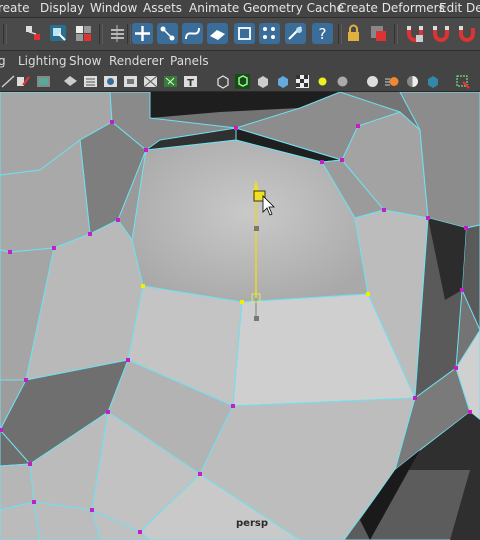 This screenshot has height=540, width=480. What do you see at coordinates (189, 61) in the screenshot?
I see `panel-menu-panels: Panels` at bounding box center [189, 61].